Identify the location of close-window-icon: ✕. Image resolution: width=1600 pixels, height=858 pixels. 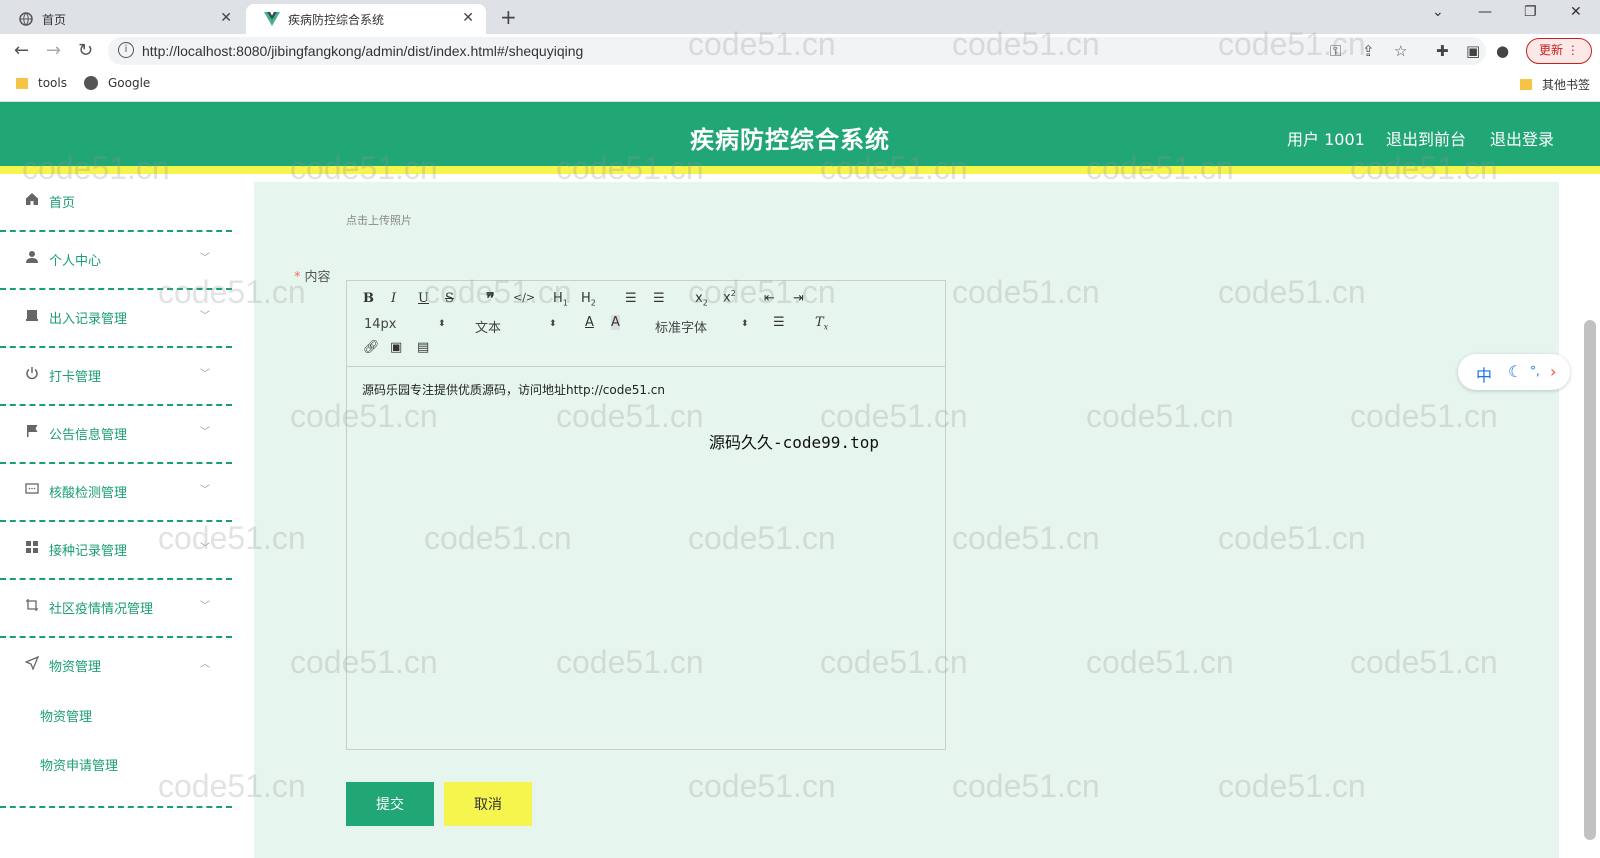
(1576, 12).